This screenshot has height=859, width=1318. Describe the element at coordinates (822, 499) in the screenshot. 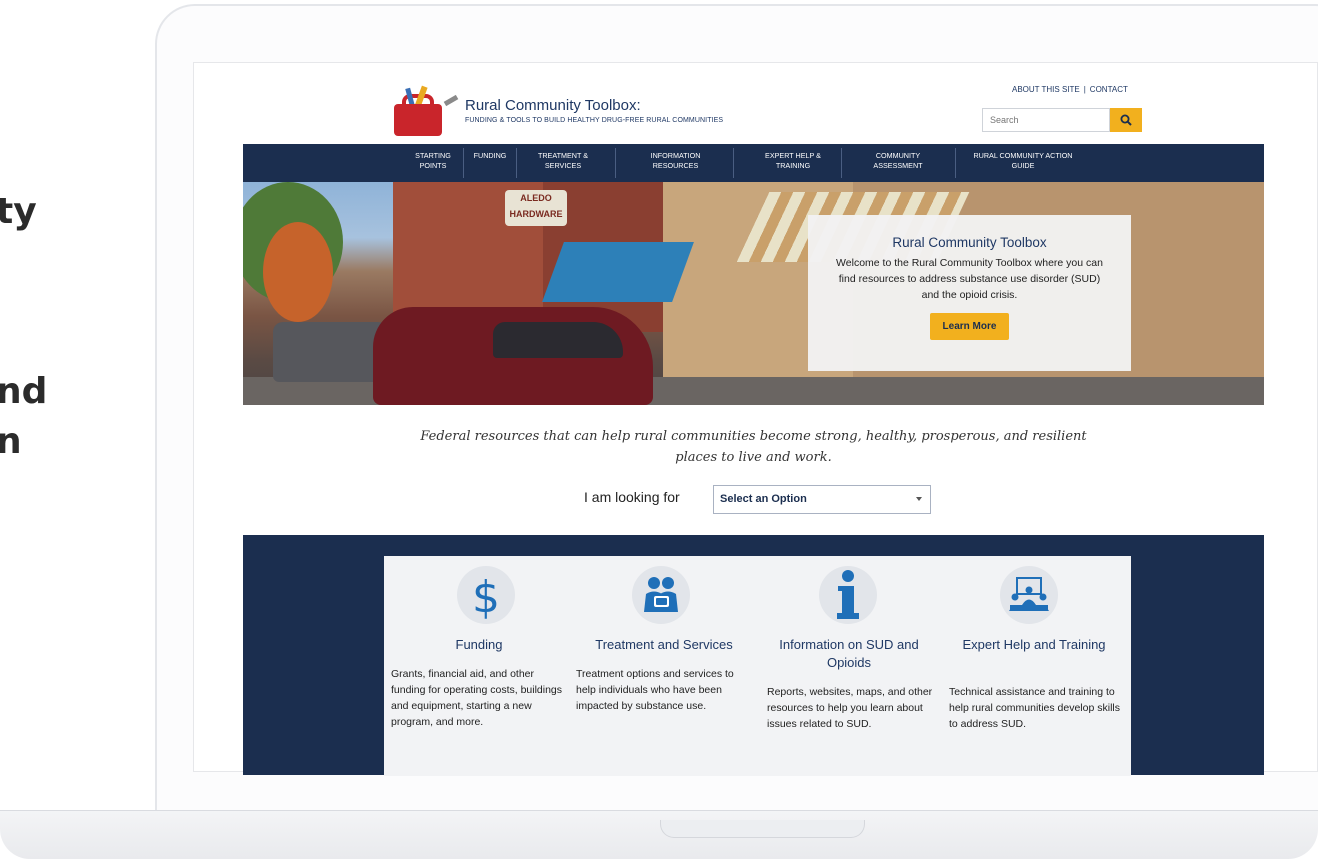

I see `option-select: Select an Option` at that location.